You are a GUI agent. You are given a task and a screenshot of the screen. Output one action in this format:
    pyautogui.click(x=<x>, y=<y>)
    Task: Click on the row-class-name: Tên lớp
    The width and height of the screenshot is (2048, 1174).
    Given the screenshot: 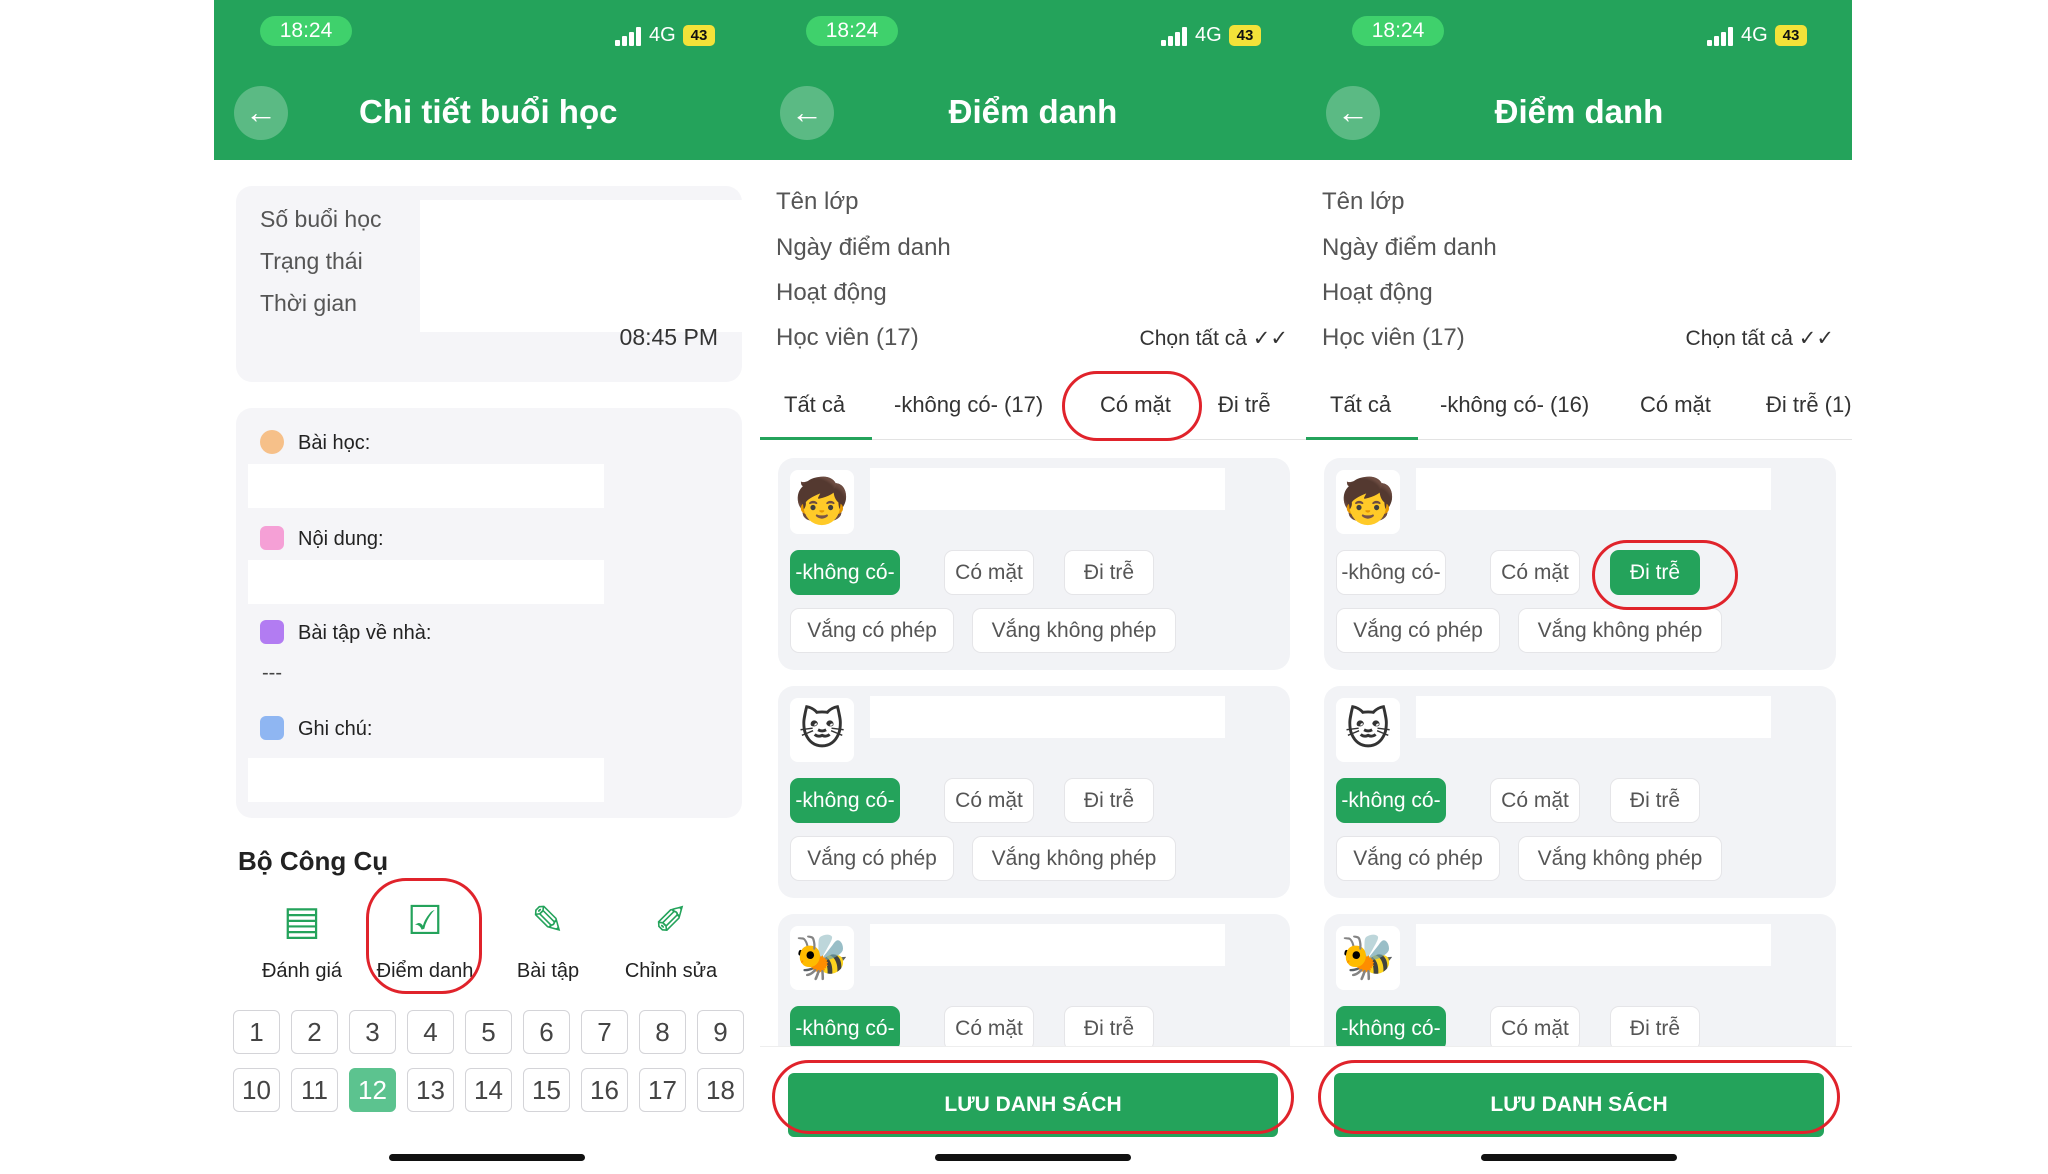 What is the action you would take?
    pyautogui.click(x=817, y=201)
    